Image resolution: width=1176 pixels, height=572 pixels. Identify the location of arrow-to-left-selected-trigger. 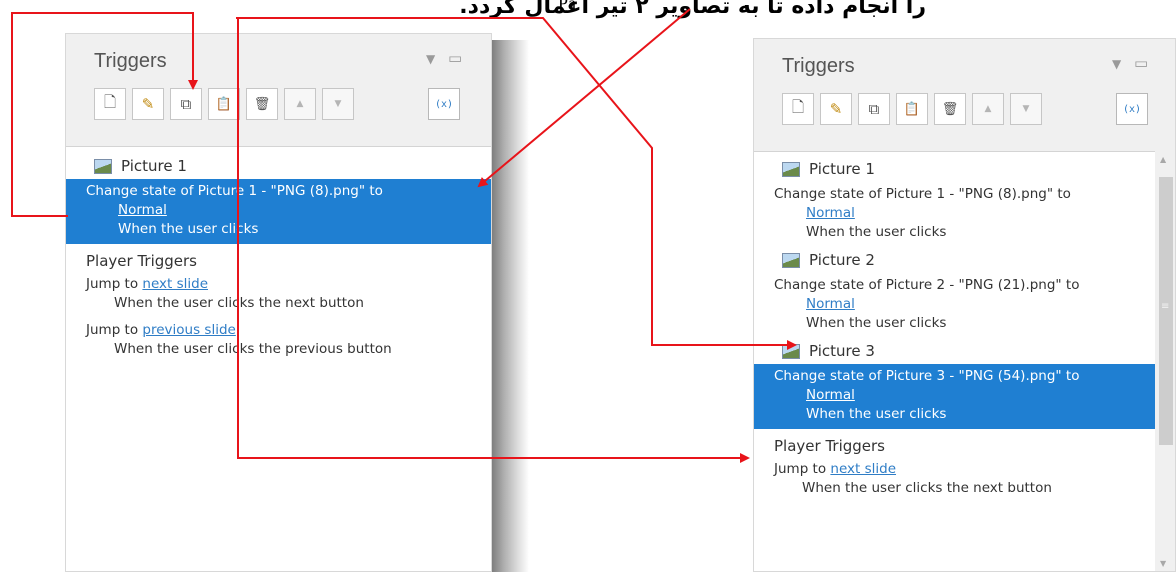
(584, 98).